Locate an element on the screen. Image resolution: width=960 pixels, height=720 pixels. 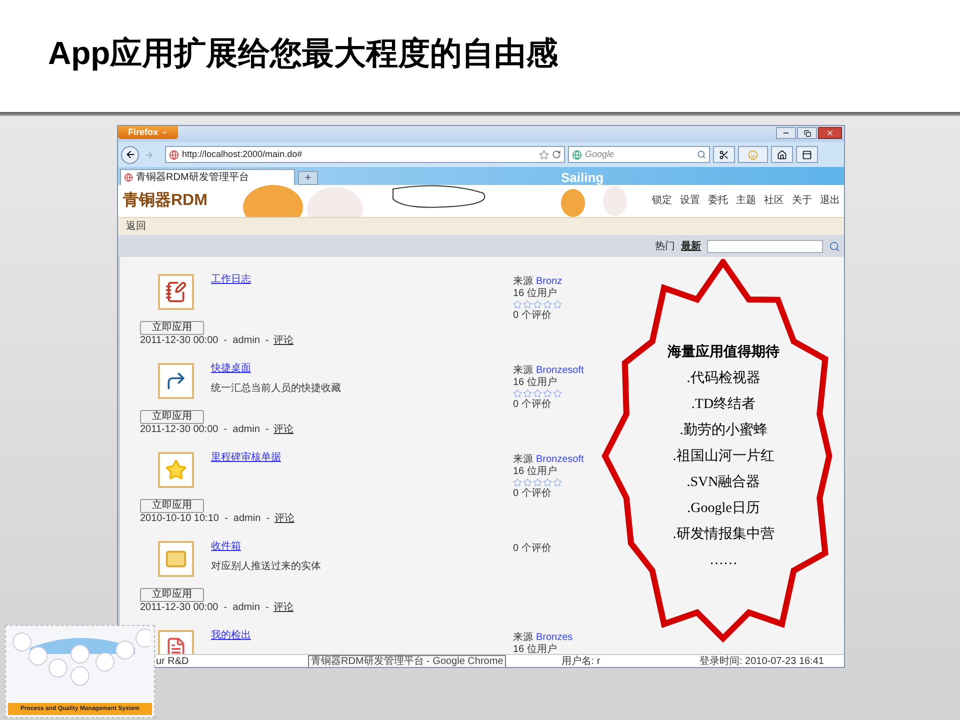
app-description: 统一汇总当前人员的快捷收藏 is located at coordinates (276, 389).